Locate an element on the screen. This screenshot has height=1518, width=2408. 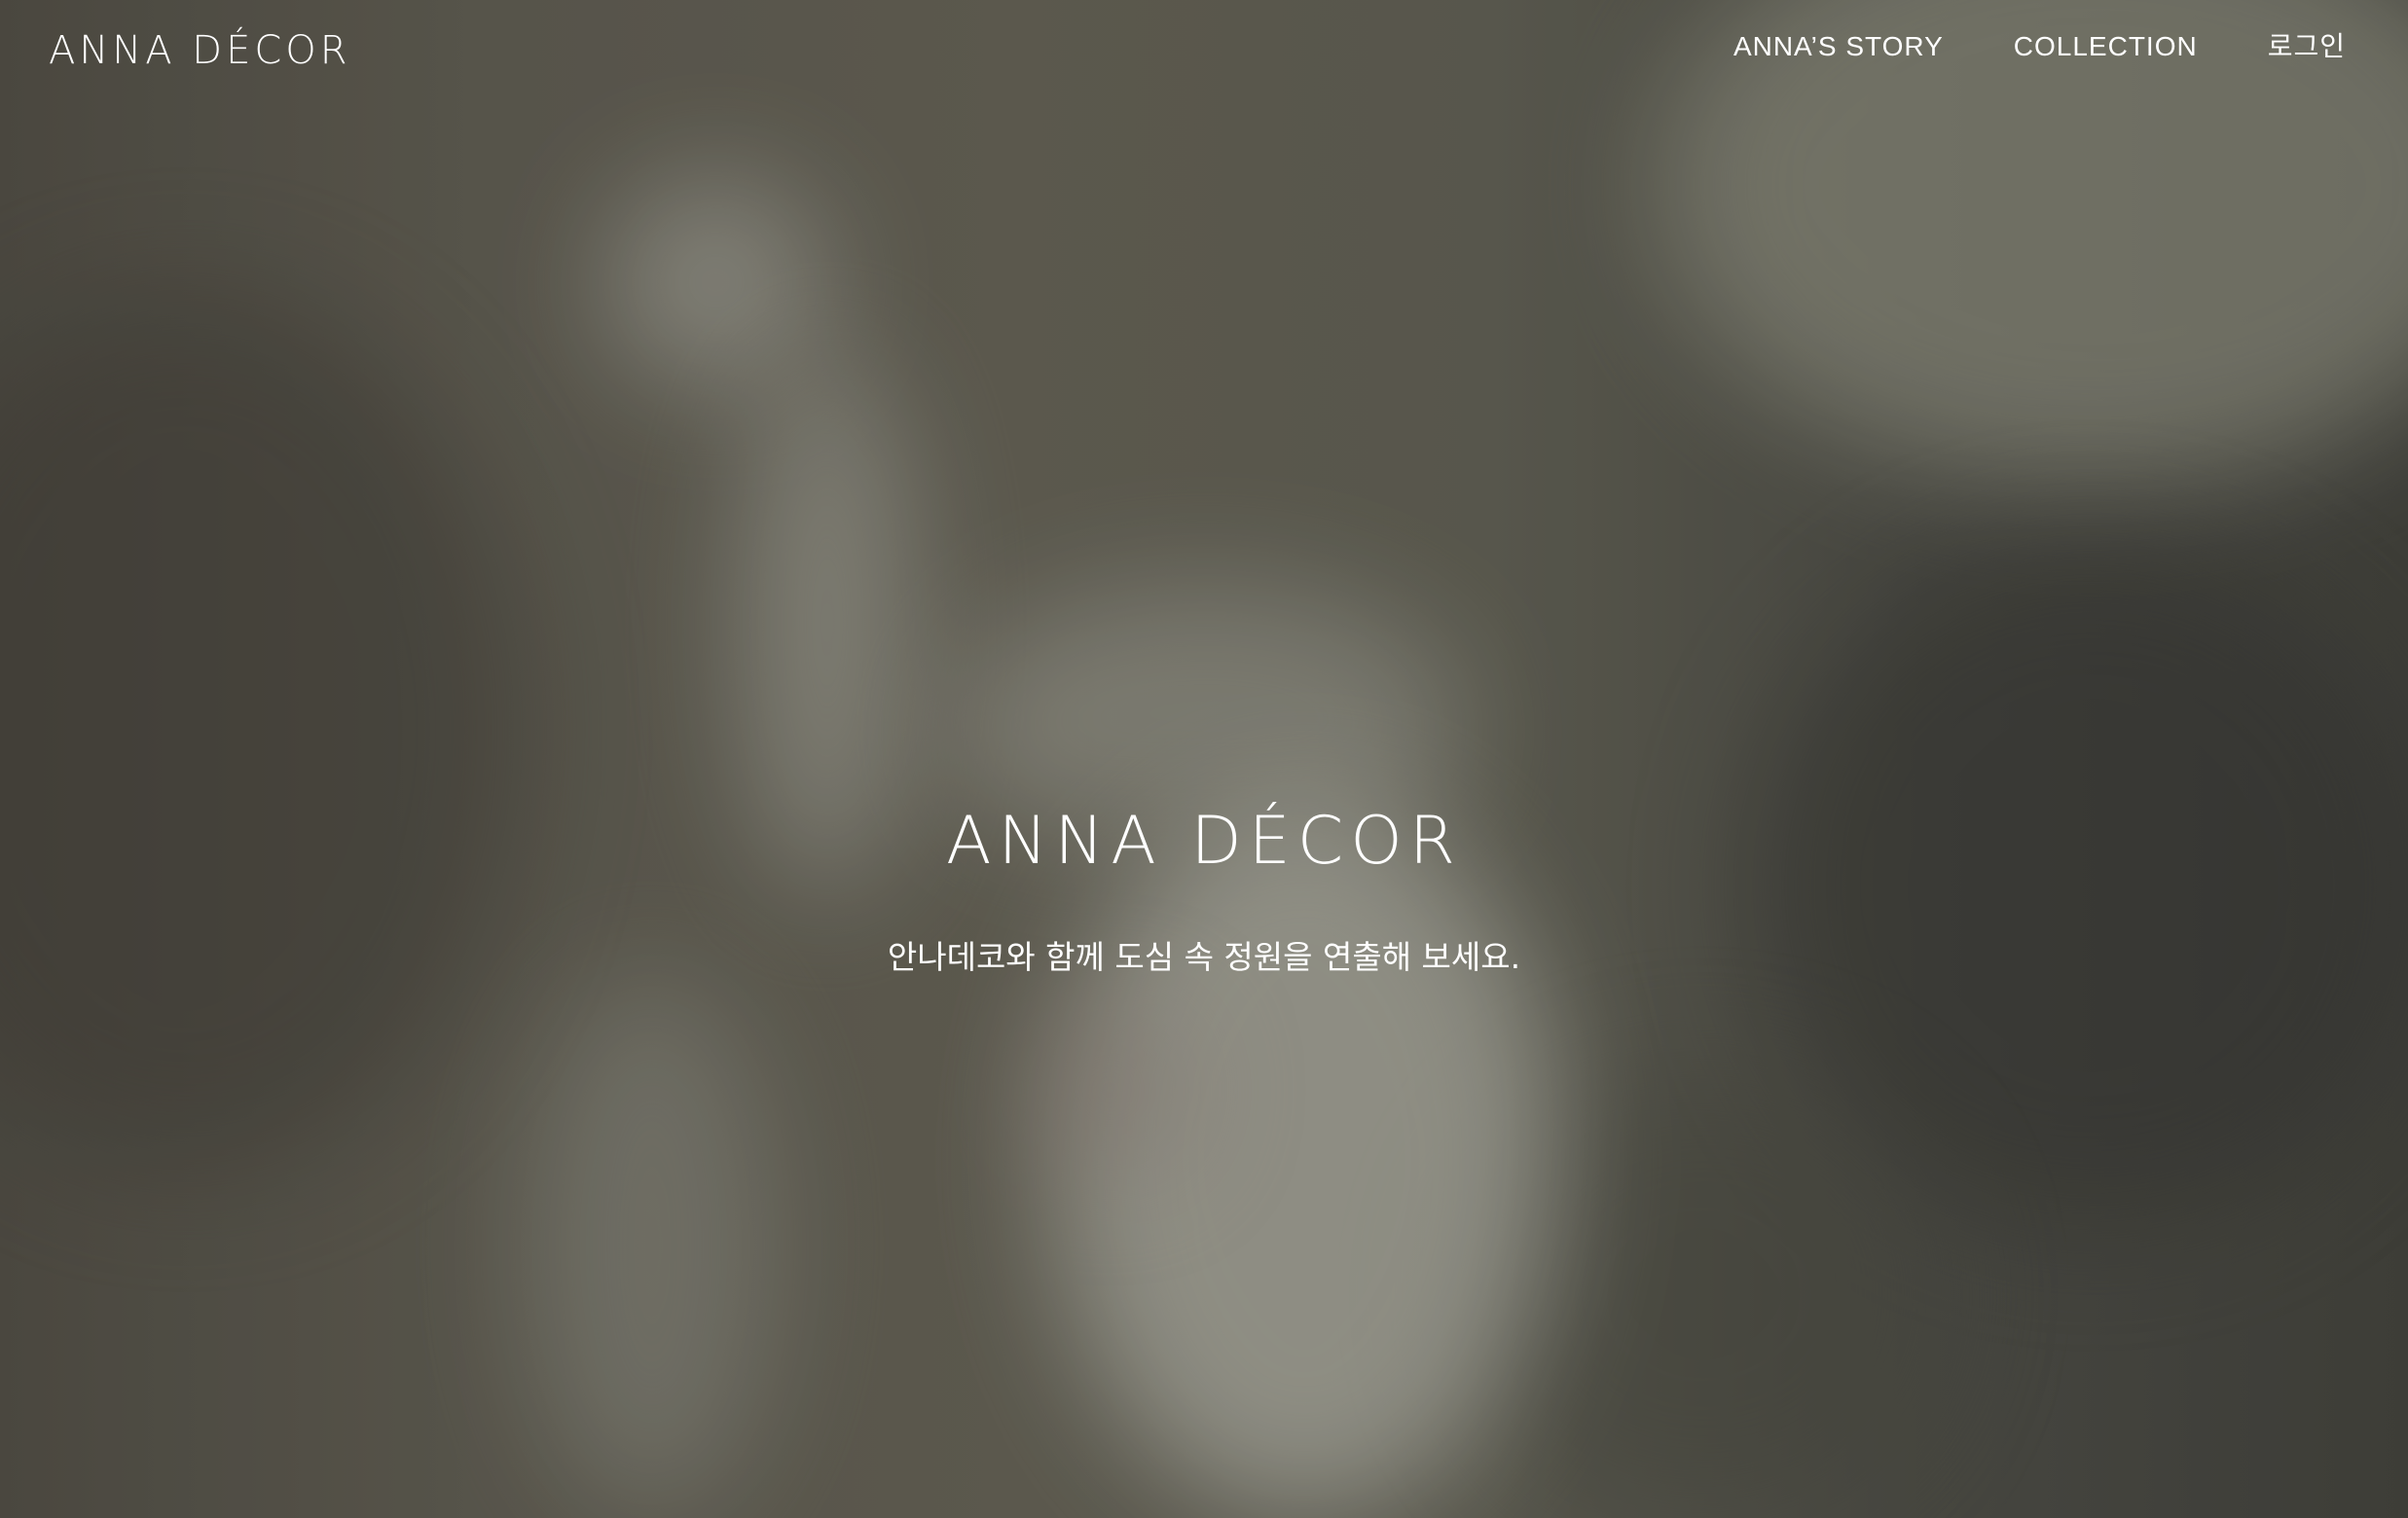
hero-tagline: 안나데코와 함께 도심 속 정원을 연출해 보세요. is located at coordinates (1204, 957).